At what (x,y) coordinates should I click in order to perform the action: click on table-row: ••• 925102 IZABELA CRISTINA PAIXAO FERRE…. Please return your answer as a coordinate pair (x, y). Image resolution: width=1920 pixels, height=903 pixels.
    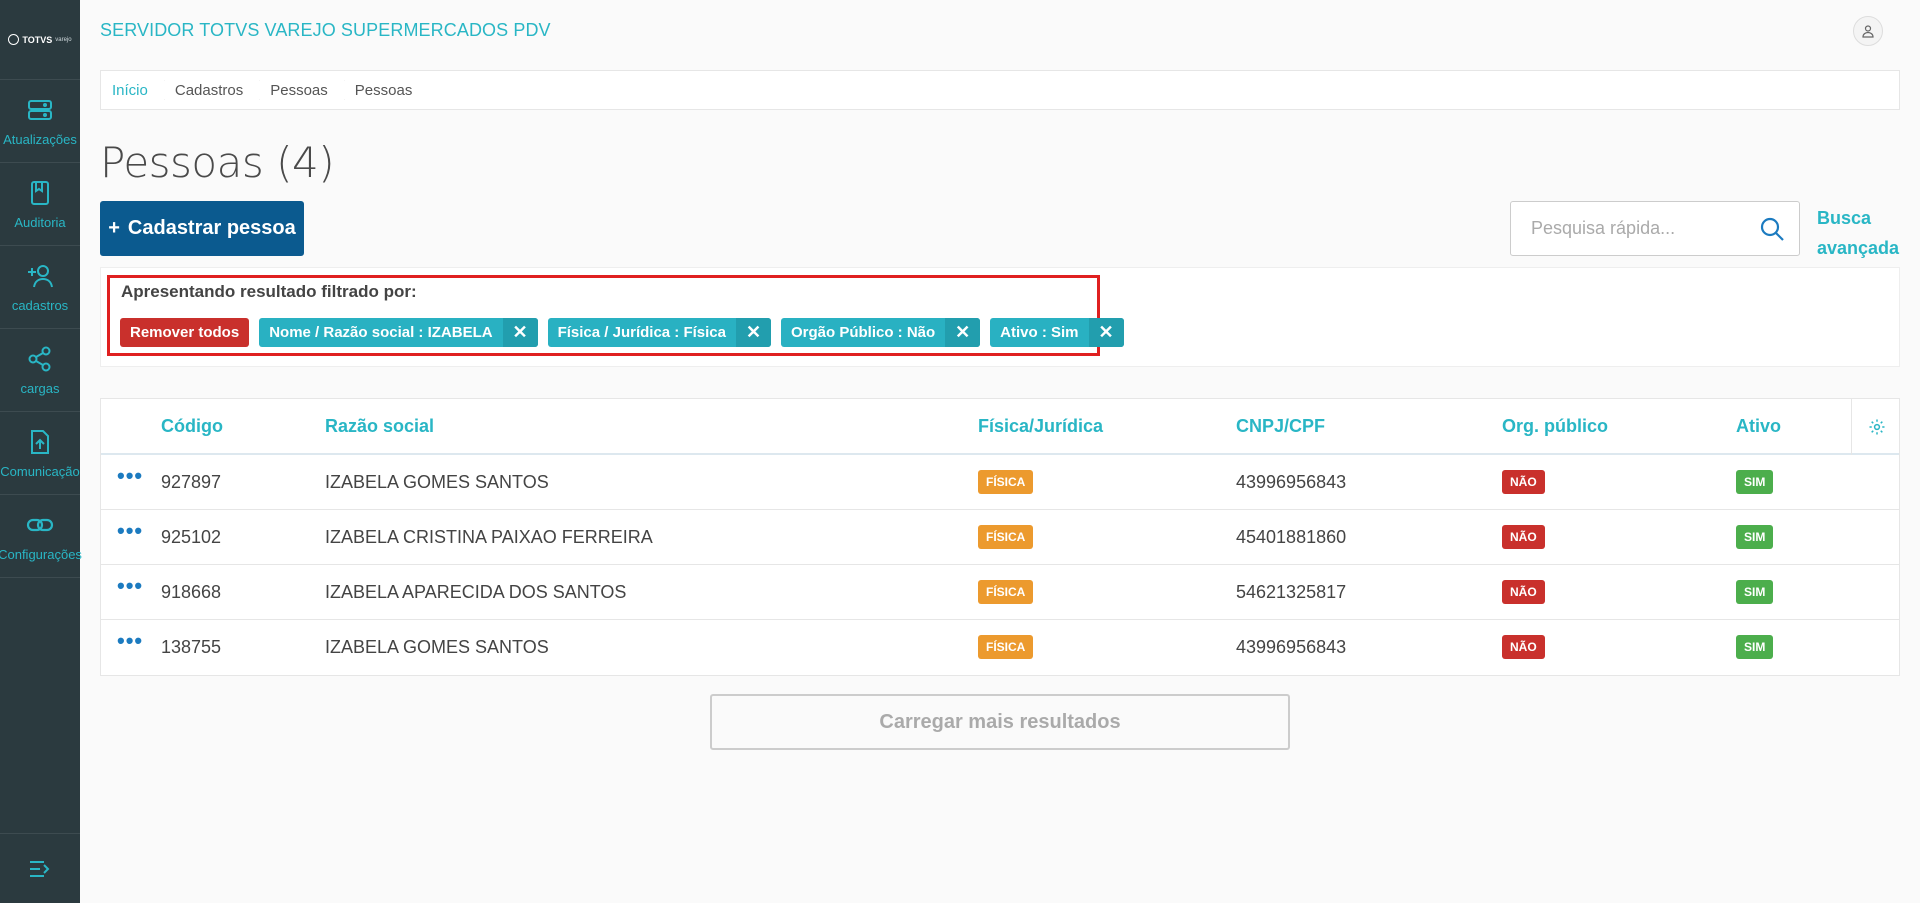
    Looking at the image, I should click on (1000, 537).